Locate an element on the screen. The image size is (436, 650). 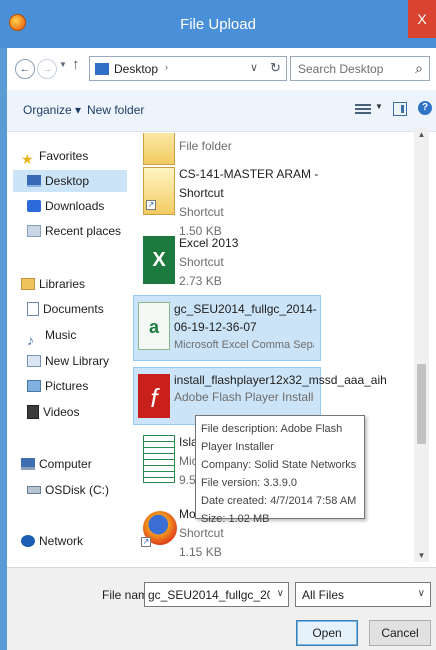
address-text: Desktop is located at coordinates (136, 69).